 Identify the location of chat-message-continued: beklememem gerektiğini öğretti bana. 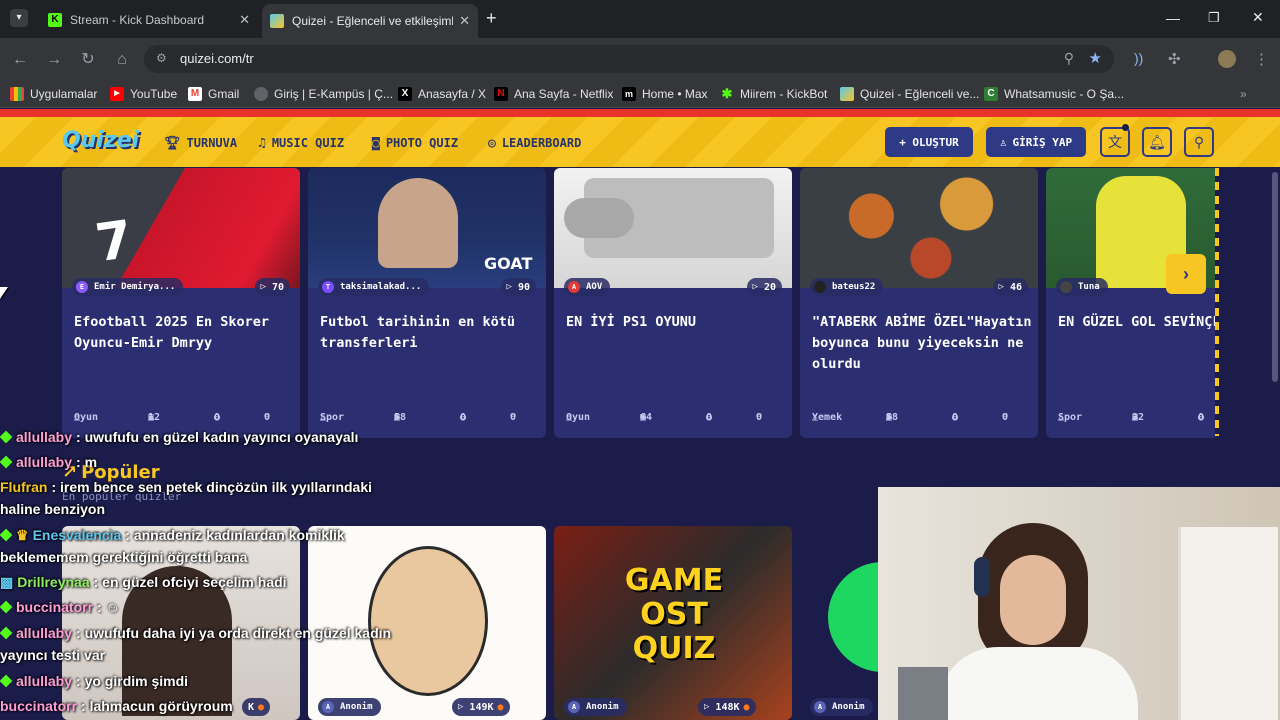
(123, 557).